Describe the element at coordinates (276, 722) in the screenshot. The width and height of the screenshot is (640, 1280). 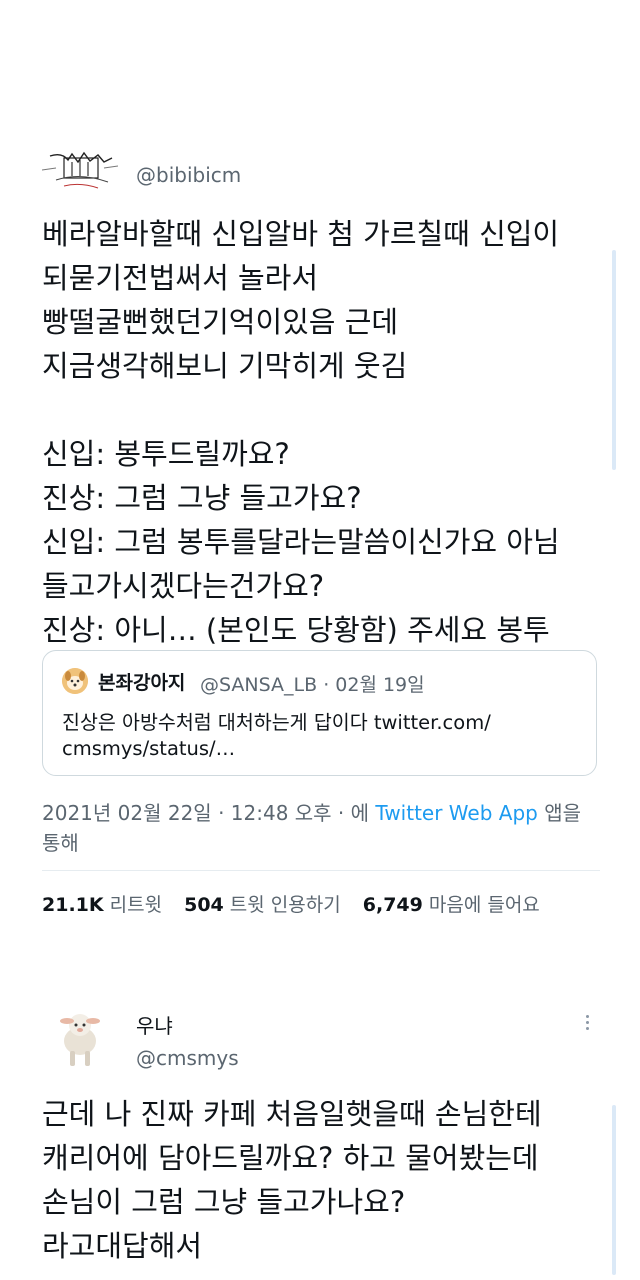
I see `quoted-text-line1: 진상은 아방수처럼 대처하는게 답이다 twitter.com/` at that location.